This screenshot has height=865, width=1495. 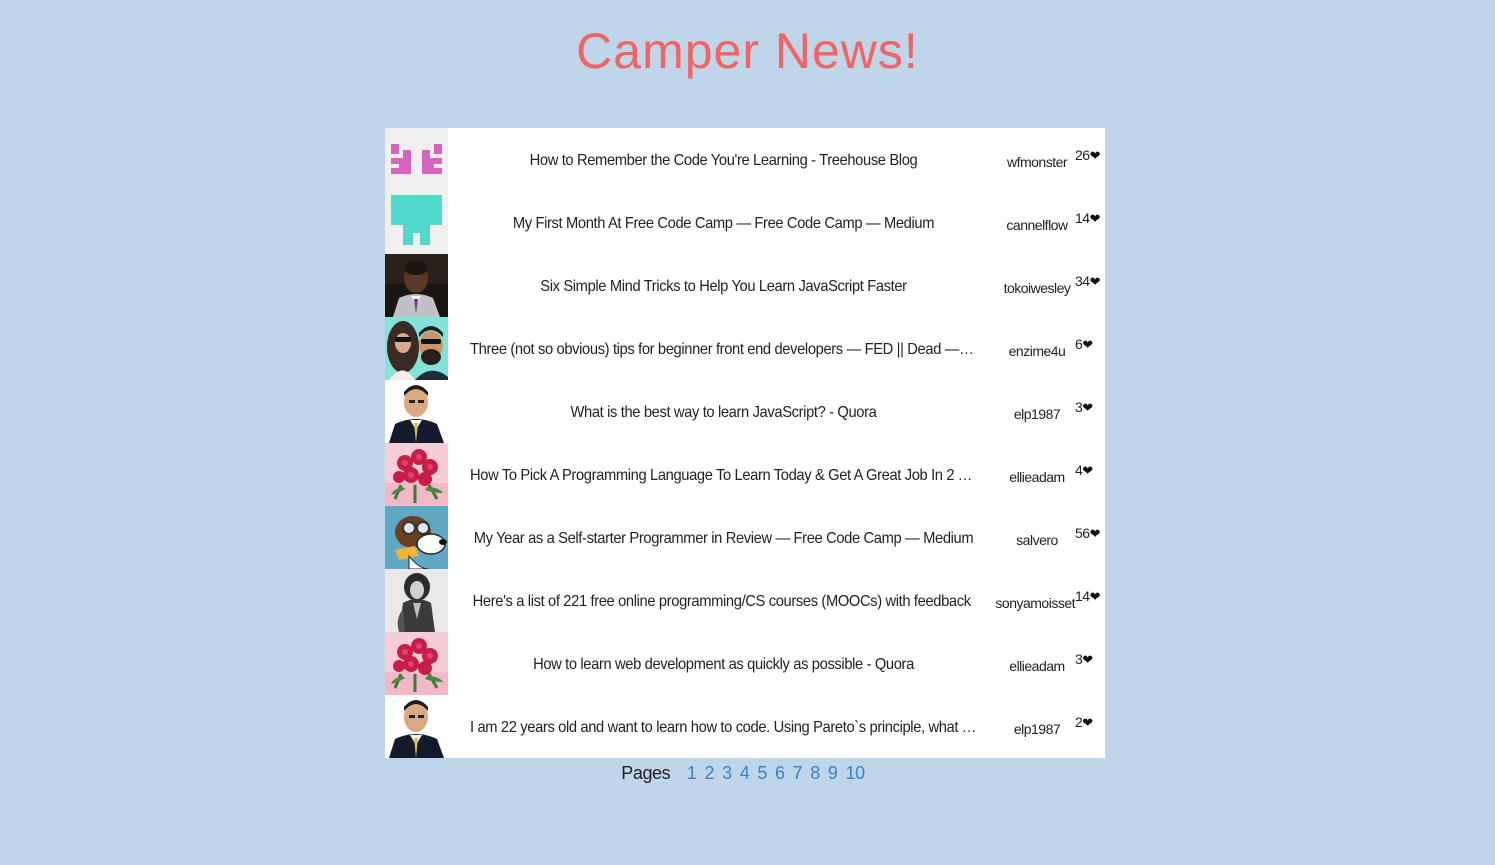 I want to click on pagination: Pages 1 2 3 4 5 6 7 8 9 10, so click(x=745, y=773).